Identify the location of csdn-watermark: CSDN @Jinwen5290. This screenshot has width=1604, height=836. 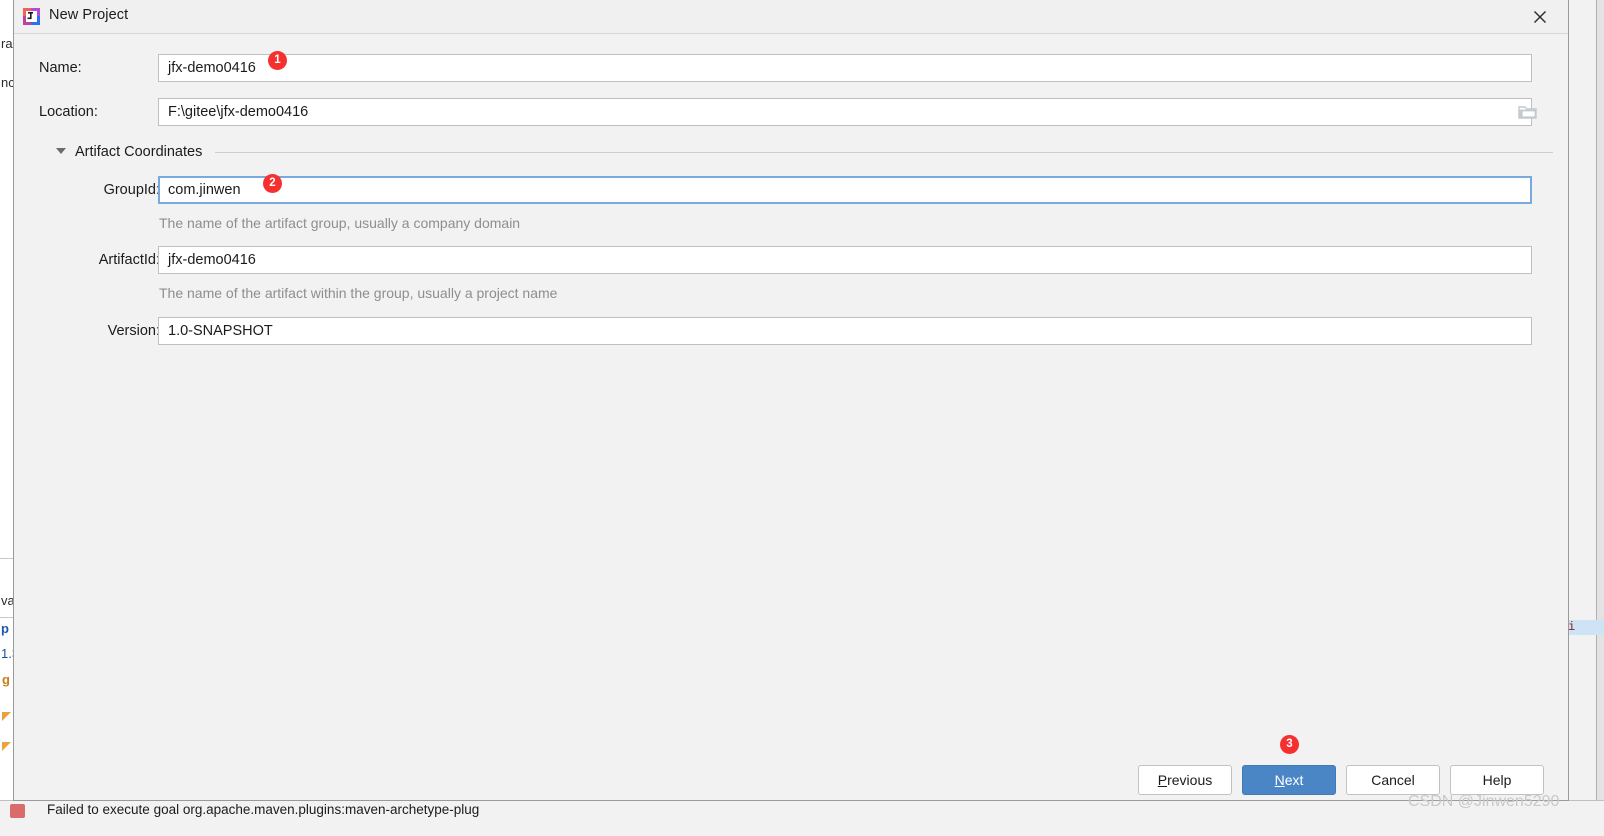
(1484, 801).